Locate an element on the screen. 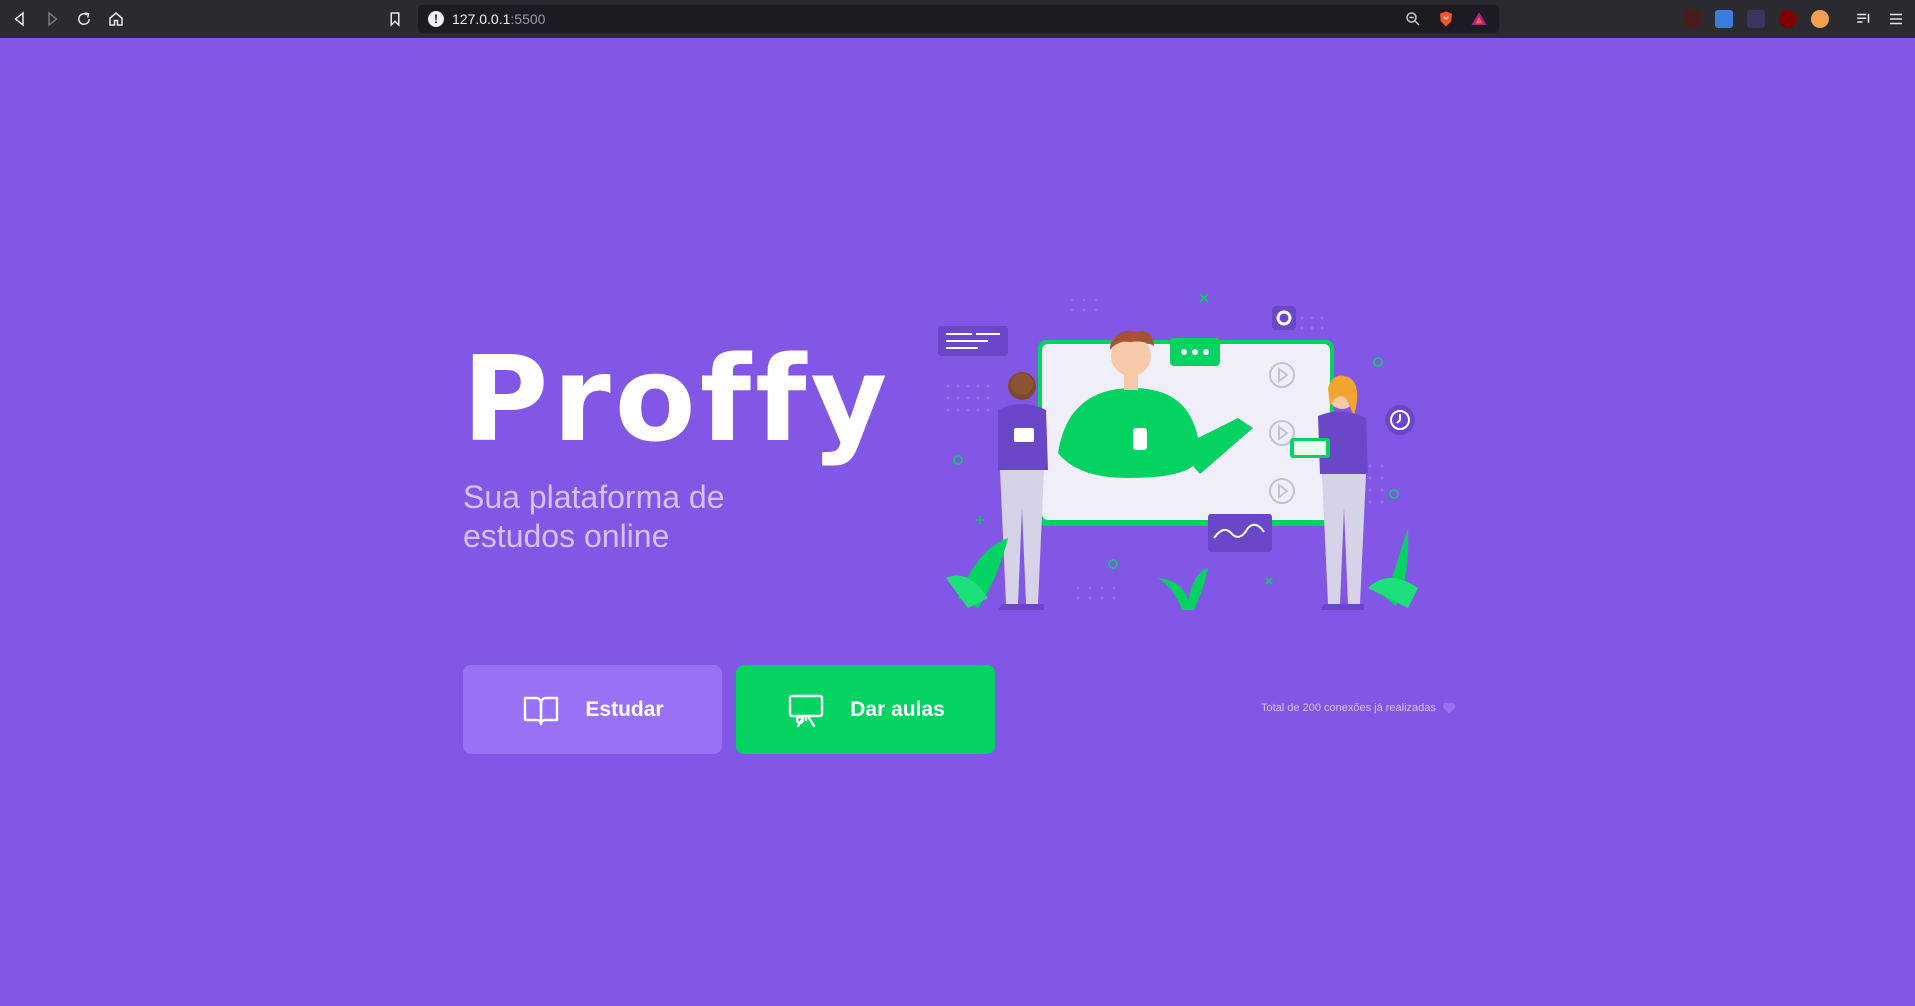 This screenshot has width=1915, height=1006. url-bar: ! 127.0.0.1:5500 is located at coordinates (958, 19).